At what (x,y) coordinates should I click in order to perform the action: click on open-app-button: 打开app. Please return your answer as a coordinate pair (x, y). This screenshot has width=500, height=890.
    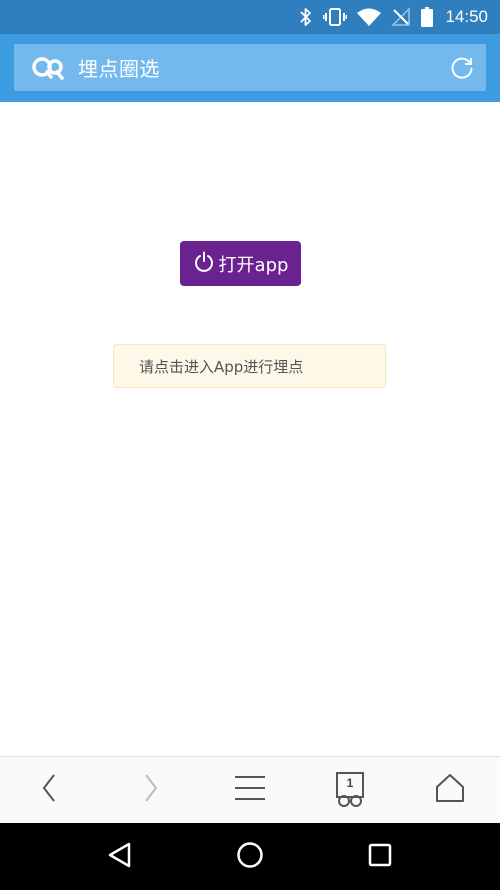
    Looking at the image, I should click on (240, 263).